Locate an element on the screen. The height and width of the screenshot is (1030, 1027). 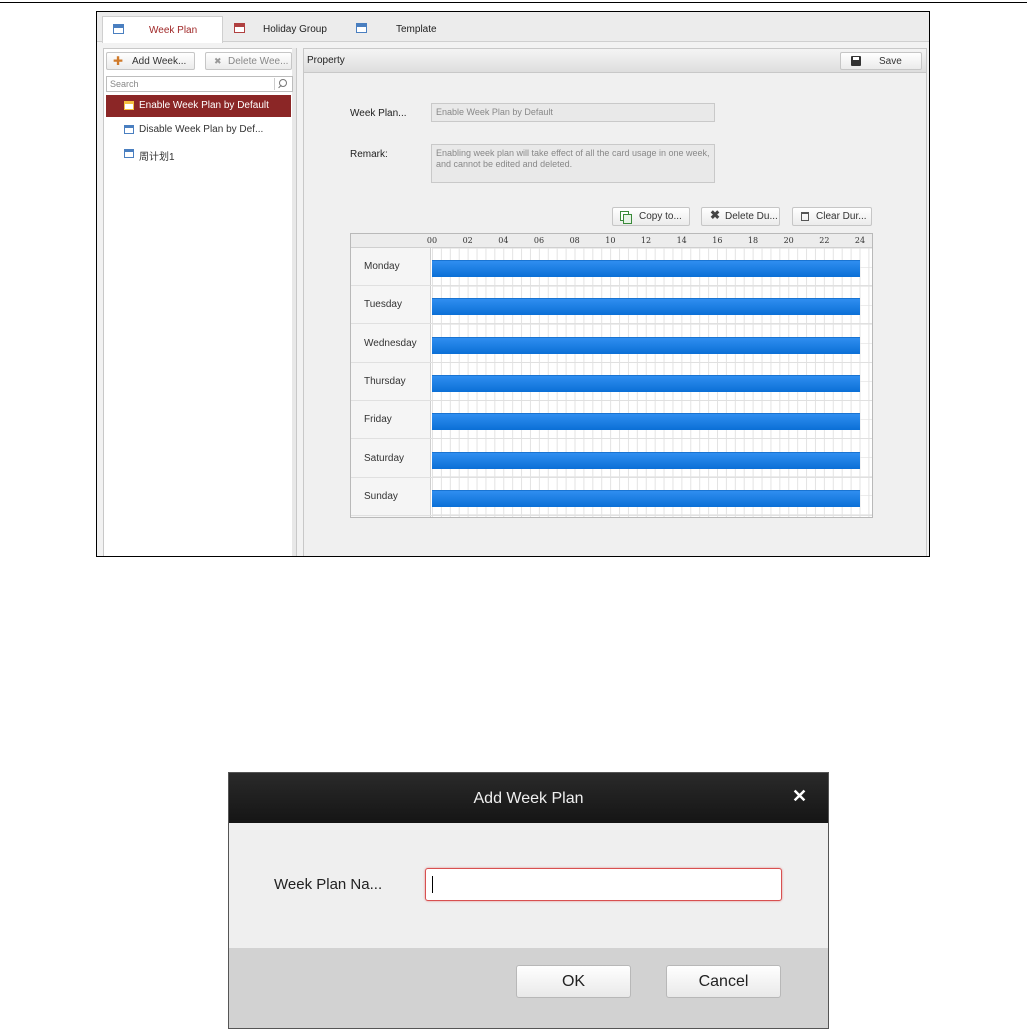
plan-item-enable-default: Enable Week Plan by Default is located at coordinates (198, 106).